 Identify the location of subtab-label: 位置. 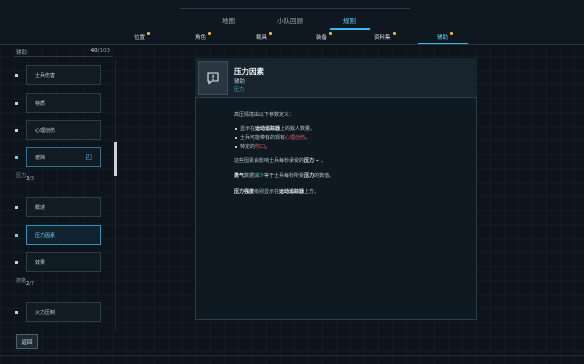
(140, 38).